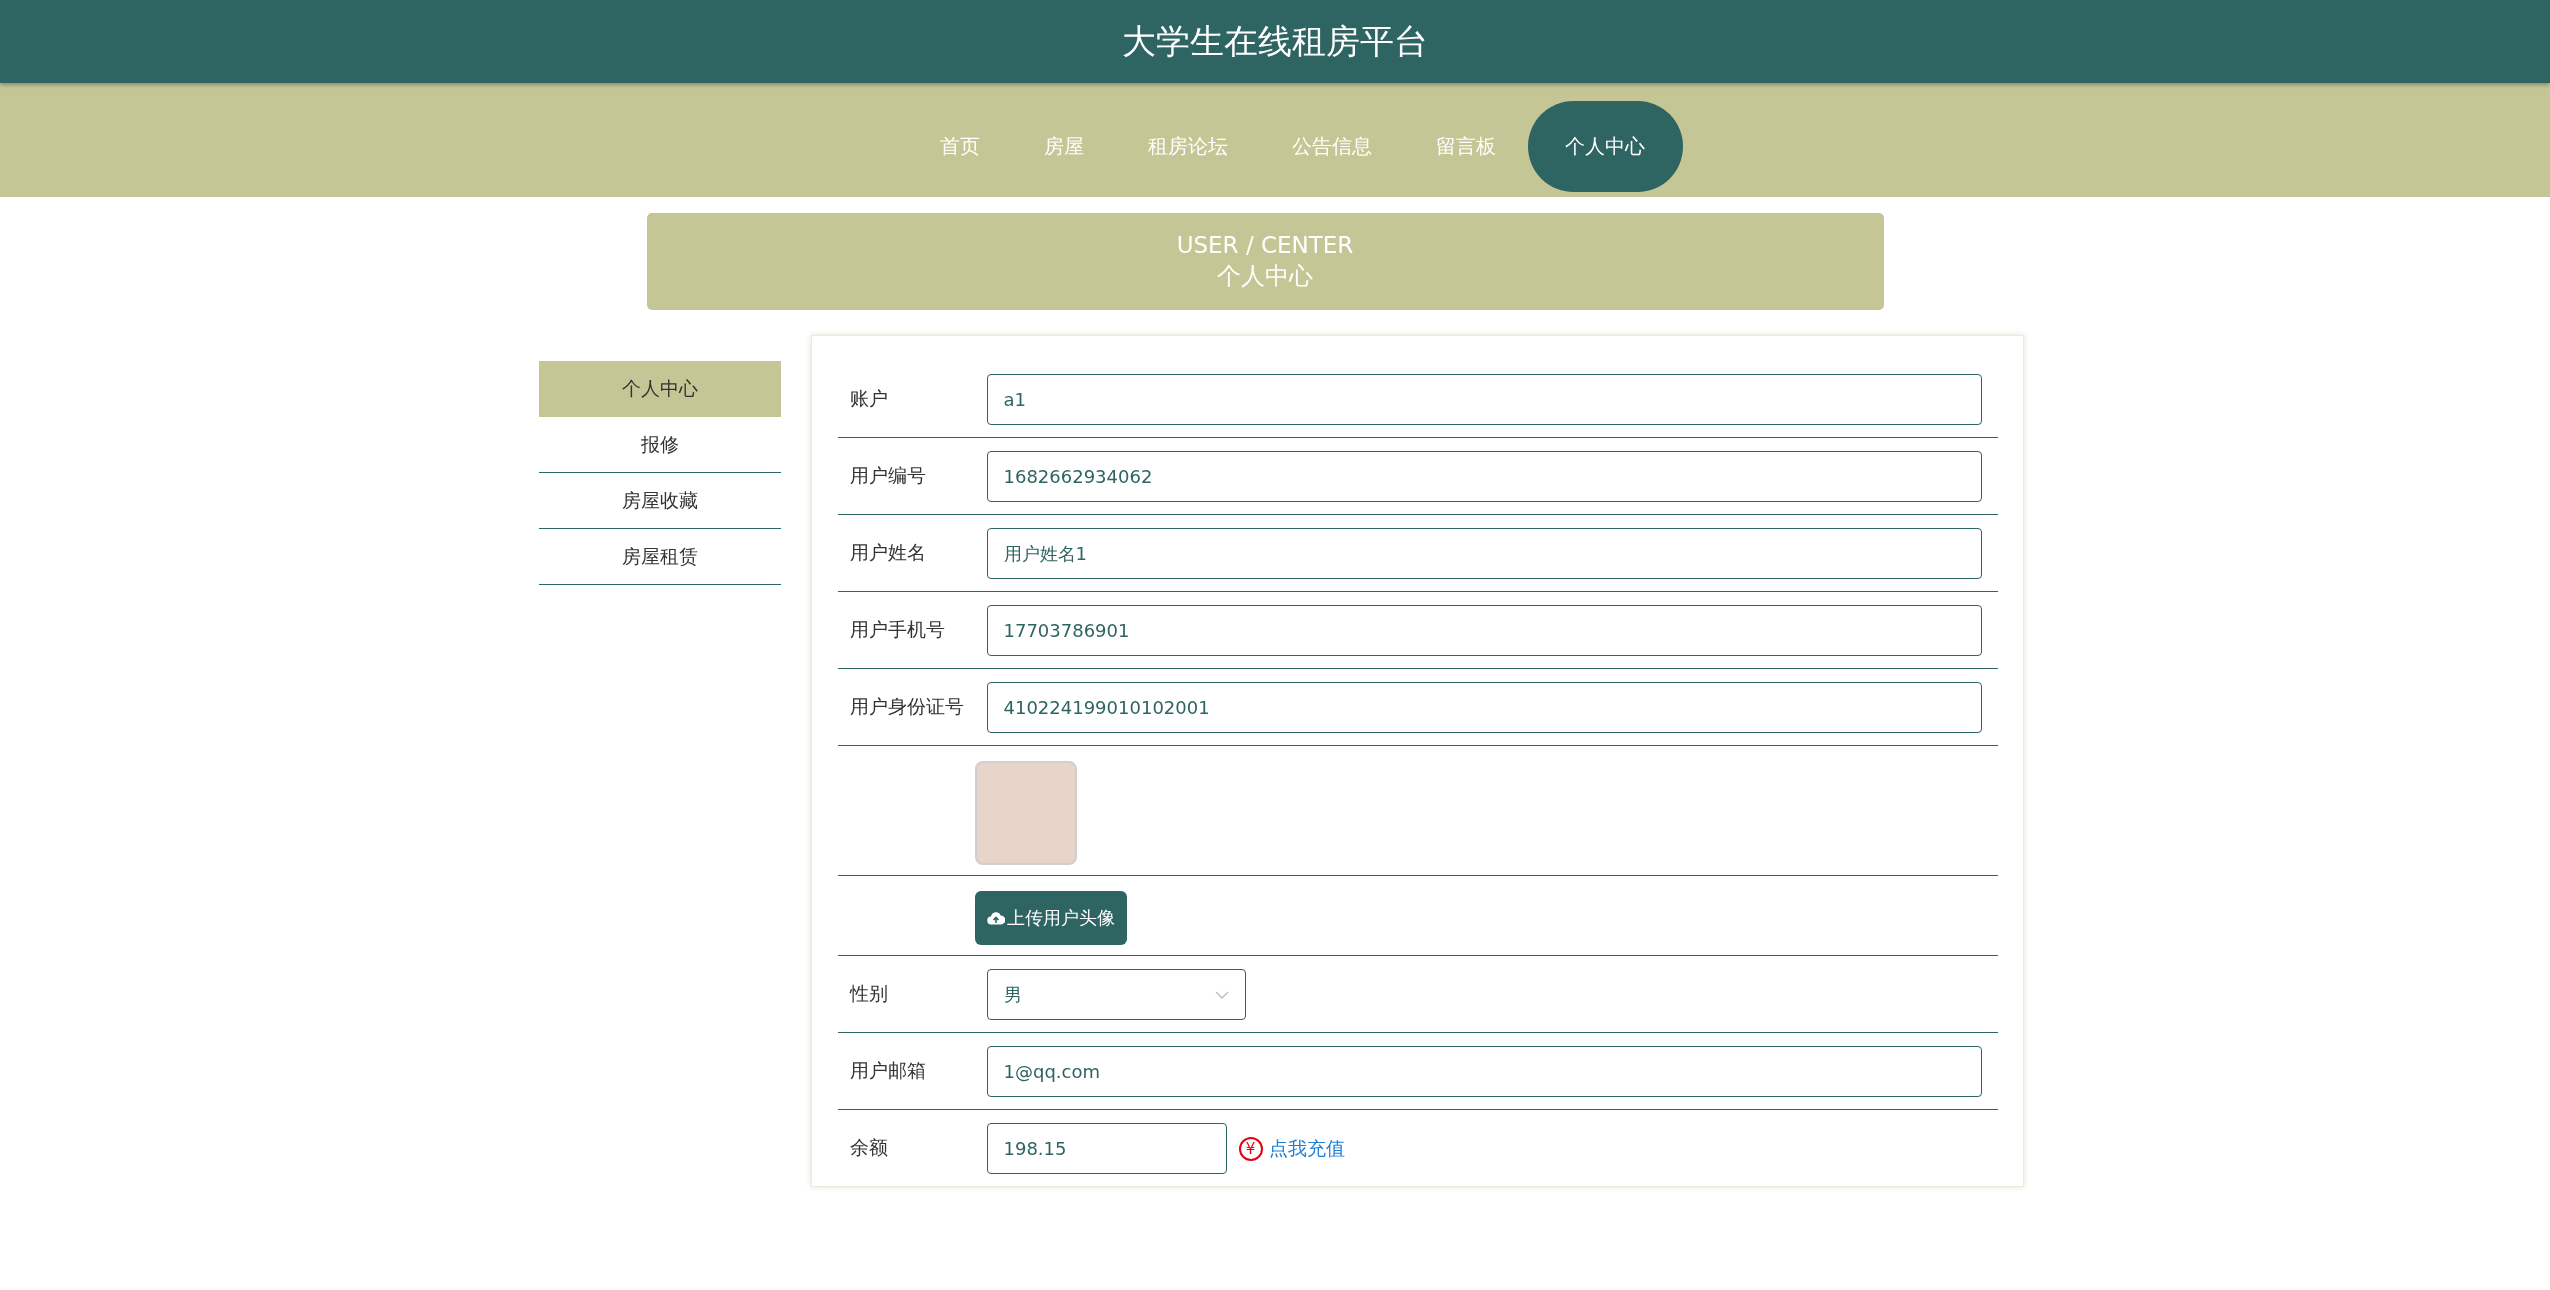 This screenshot has width=2550, height=1290. I want to click on sidebar-item: 房屋租赁, so click(659, 557).